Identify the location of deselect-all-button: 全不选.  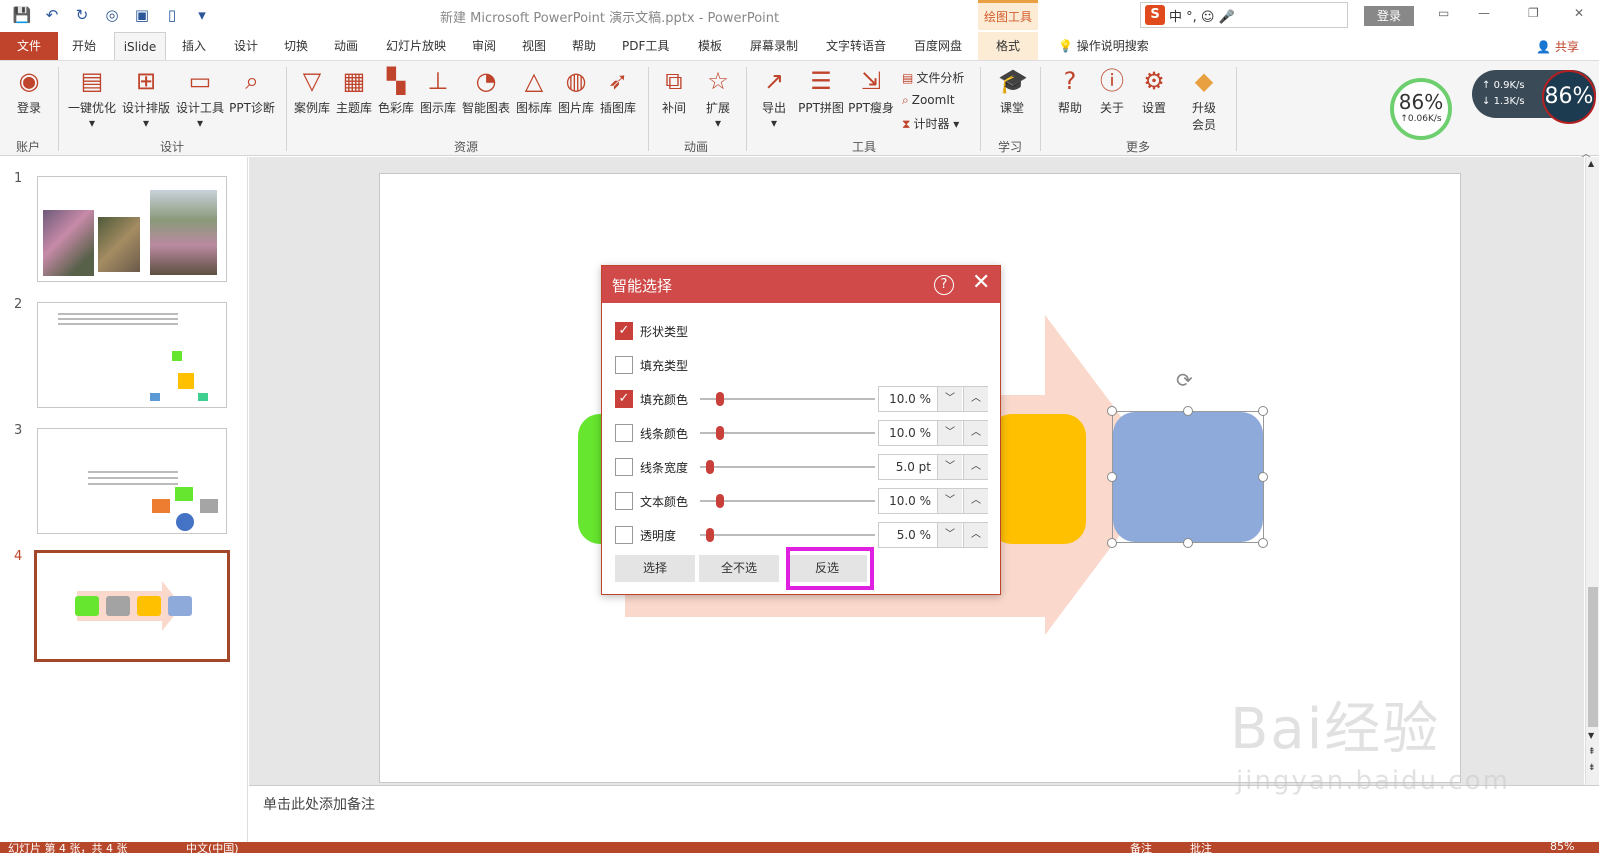
(739, 568).